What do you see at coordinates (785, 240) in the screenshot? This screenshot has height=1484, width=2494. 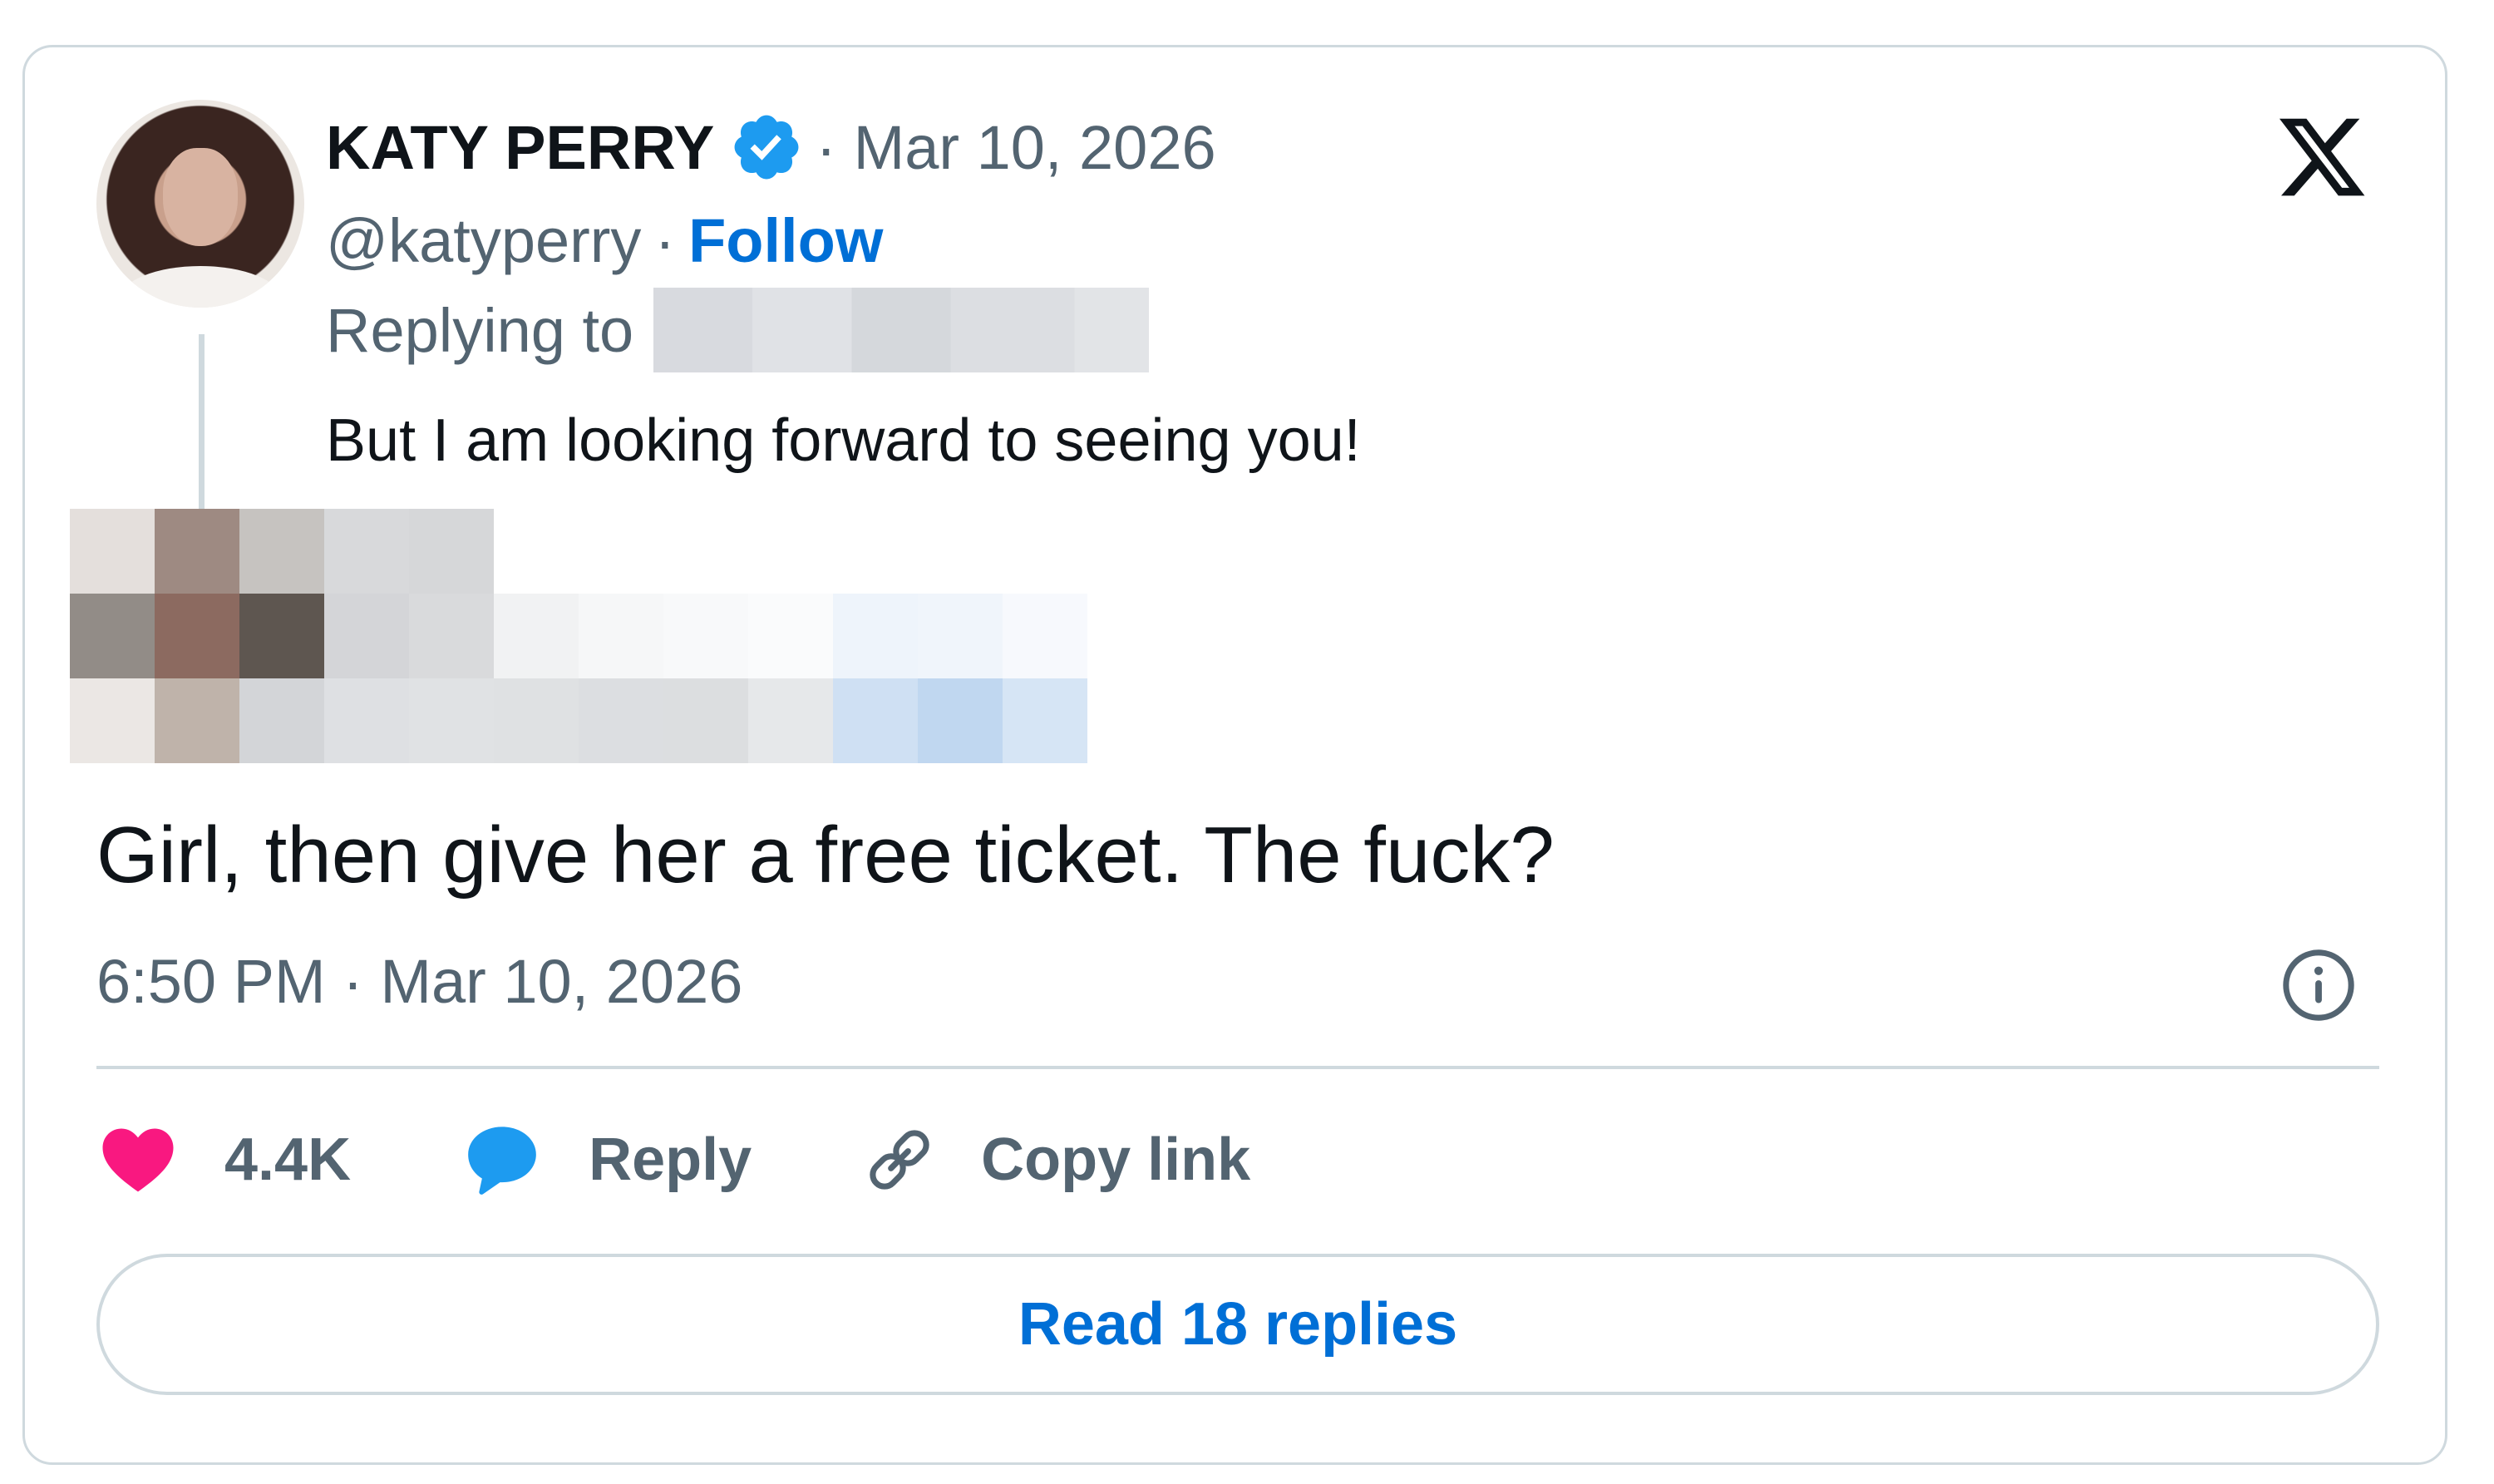 I see `follow-link: Follow` at bounding box center [785, 240].